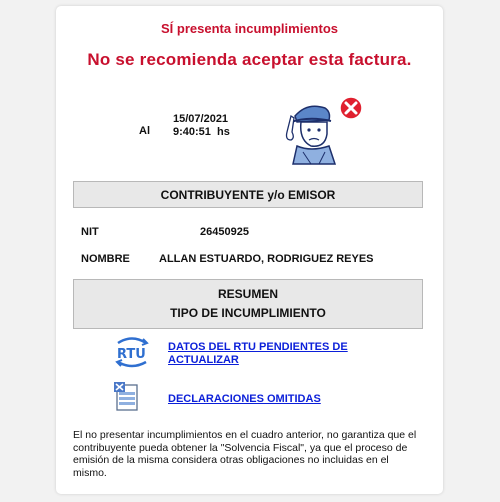 This screenshot has height=502, width=500. What do you see at coordinates (324, 130) in the screenshot?
I see `worried-person-with-error-icon` at bounding box center [324, 130].